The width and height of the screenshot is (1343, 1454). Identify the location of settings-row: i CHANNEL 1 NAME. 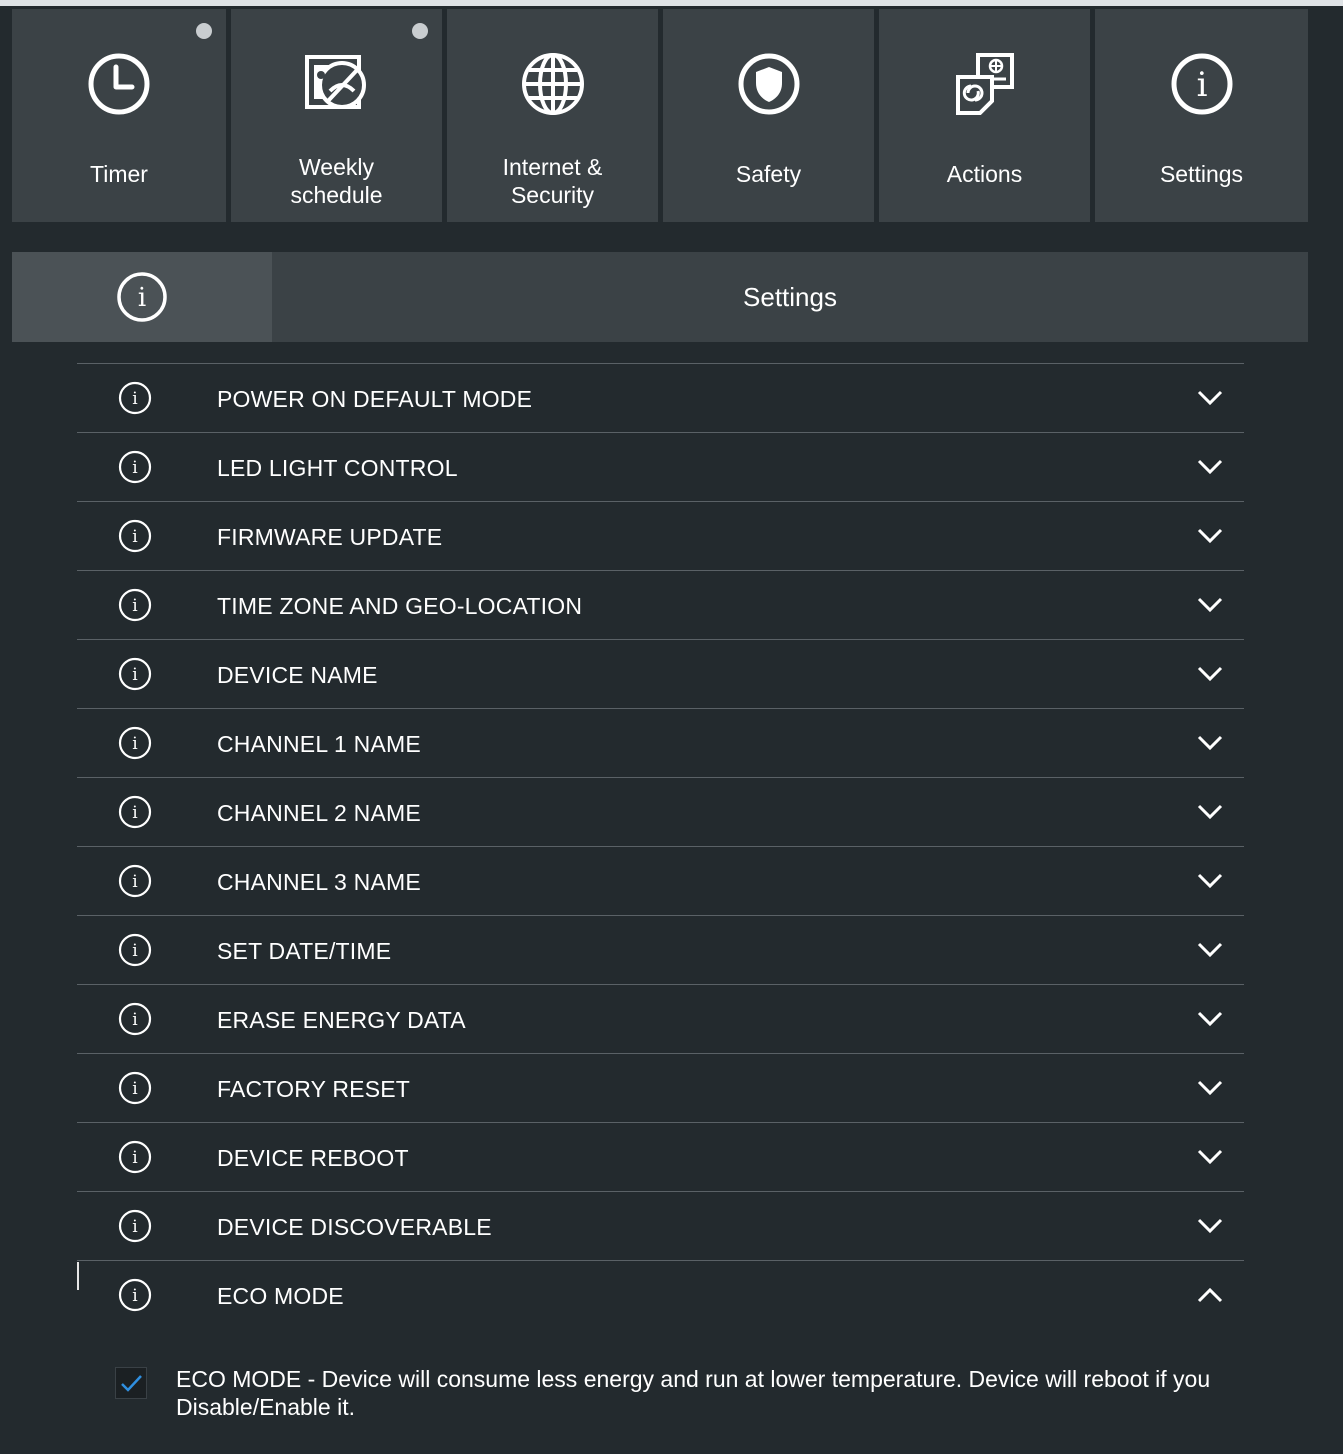
(660, 742).